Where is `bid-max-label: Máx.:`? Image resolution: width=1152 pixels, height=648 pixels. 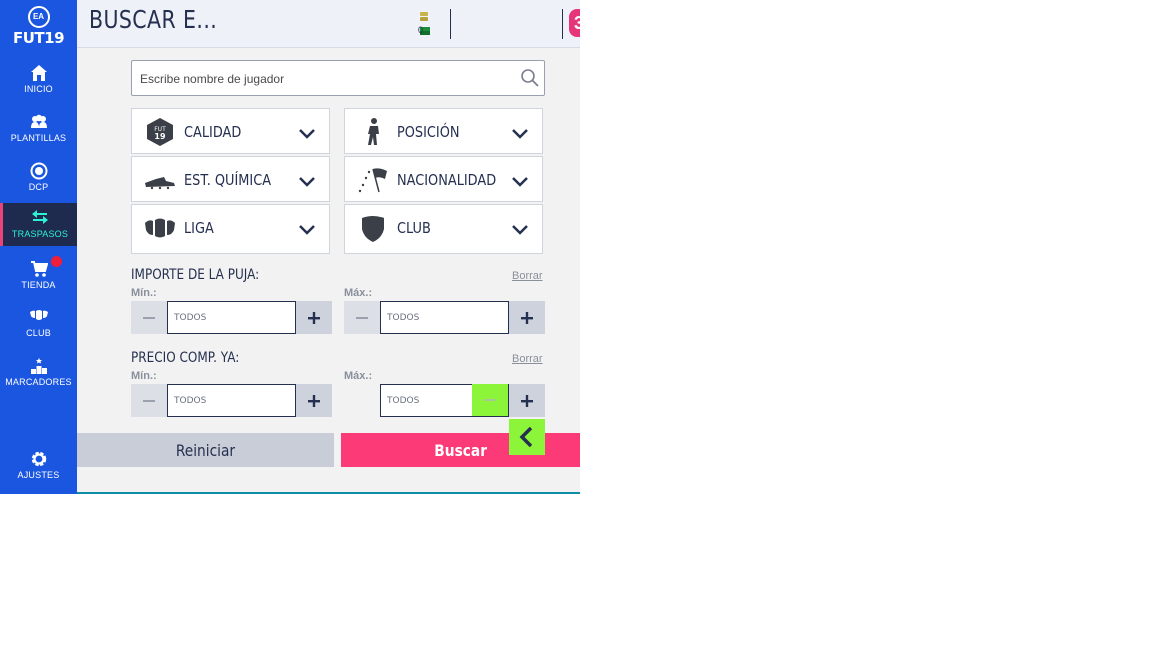
bid-max-label: Máx.: is located at coordinates (358, 293).